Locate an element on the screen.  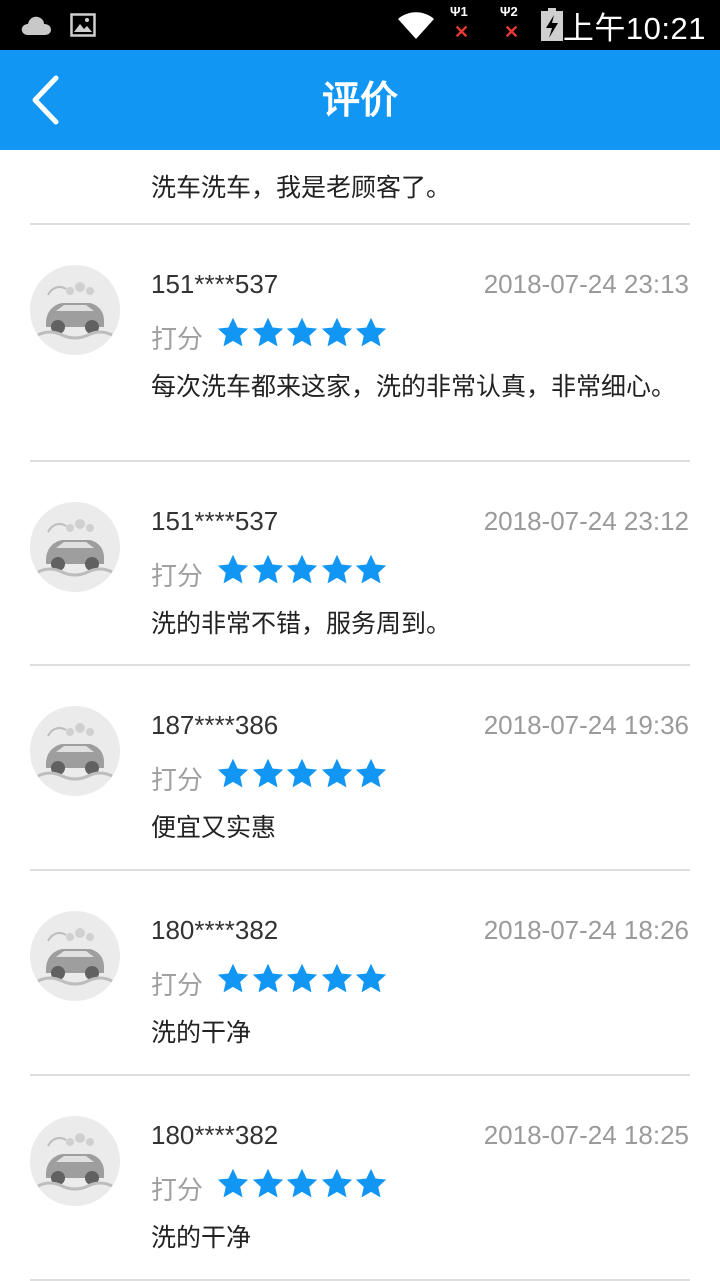
cloud-icon is located at coordinates (36, 25).